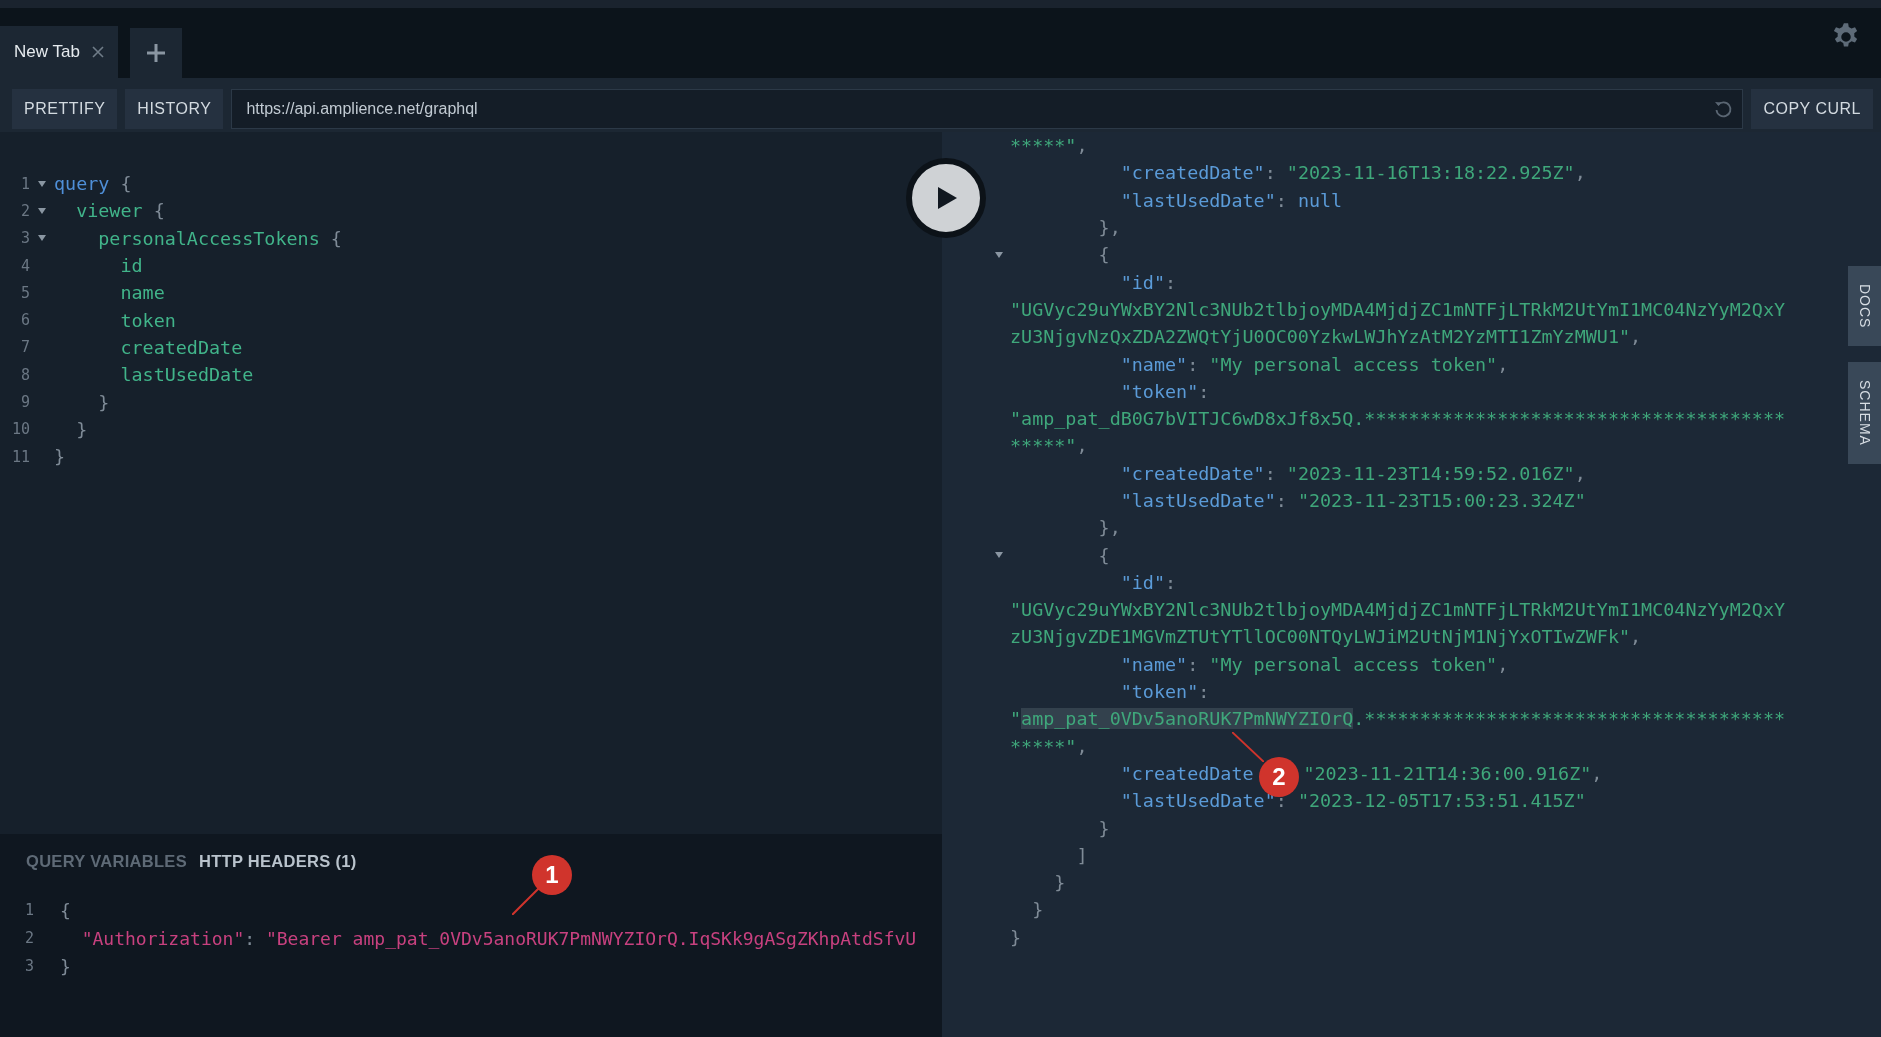 This screenshot has width=1881, height=1037. Describe the element at coordinates (120, 211) in the screenshot. I see `code-line: viewer {` at that location.